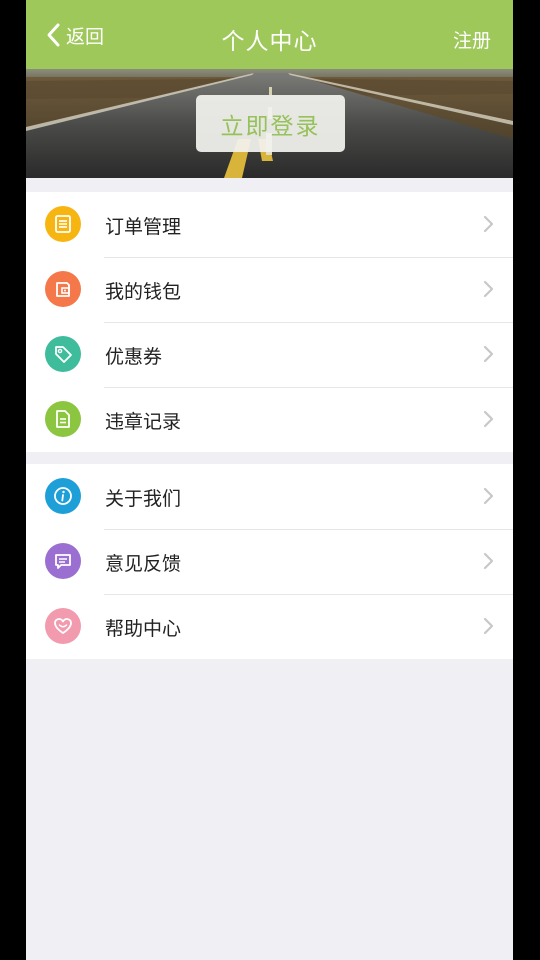 This screenshot has width=540, height=960. Describe the element at coordinates (269, 42) in the screenshot. I see `page-title: 个人中心` at that location.